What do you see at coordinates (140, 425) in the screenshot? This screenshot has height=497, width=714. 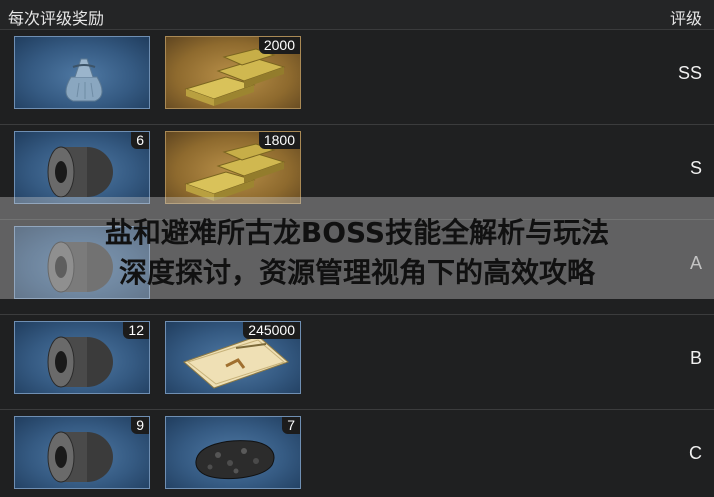 I see `item-count-badge: 9` at bounding box center [140, 425].